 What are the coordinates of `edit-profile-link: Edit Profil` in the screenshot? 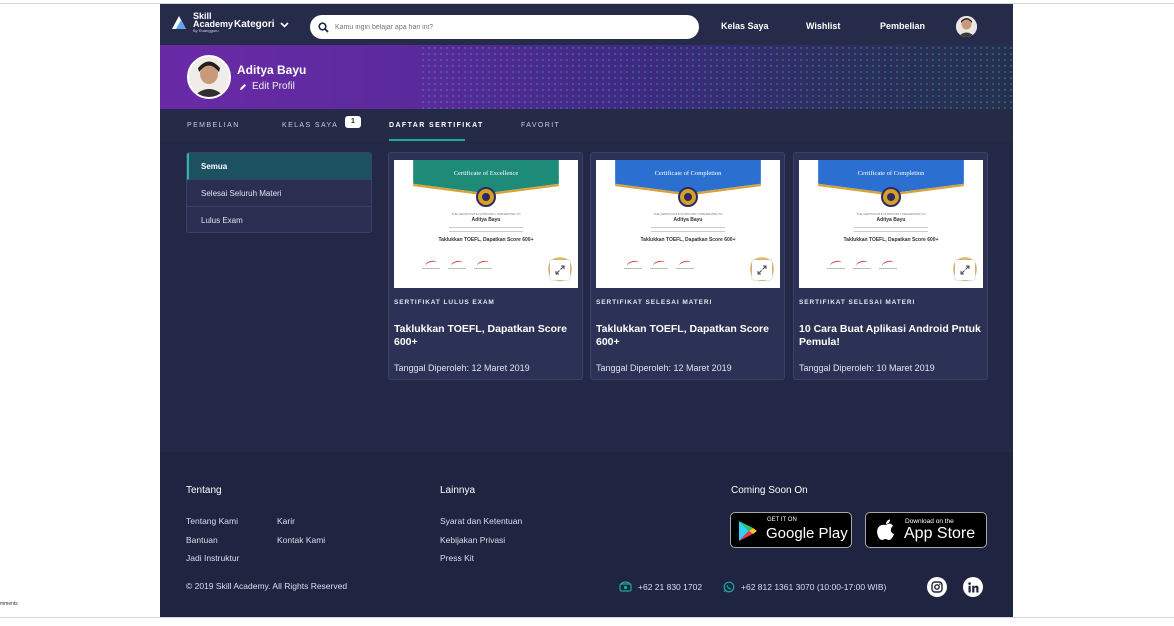 It's located at (267, 86).